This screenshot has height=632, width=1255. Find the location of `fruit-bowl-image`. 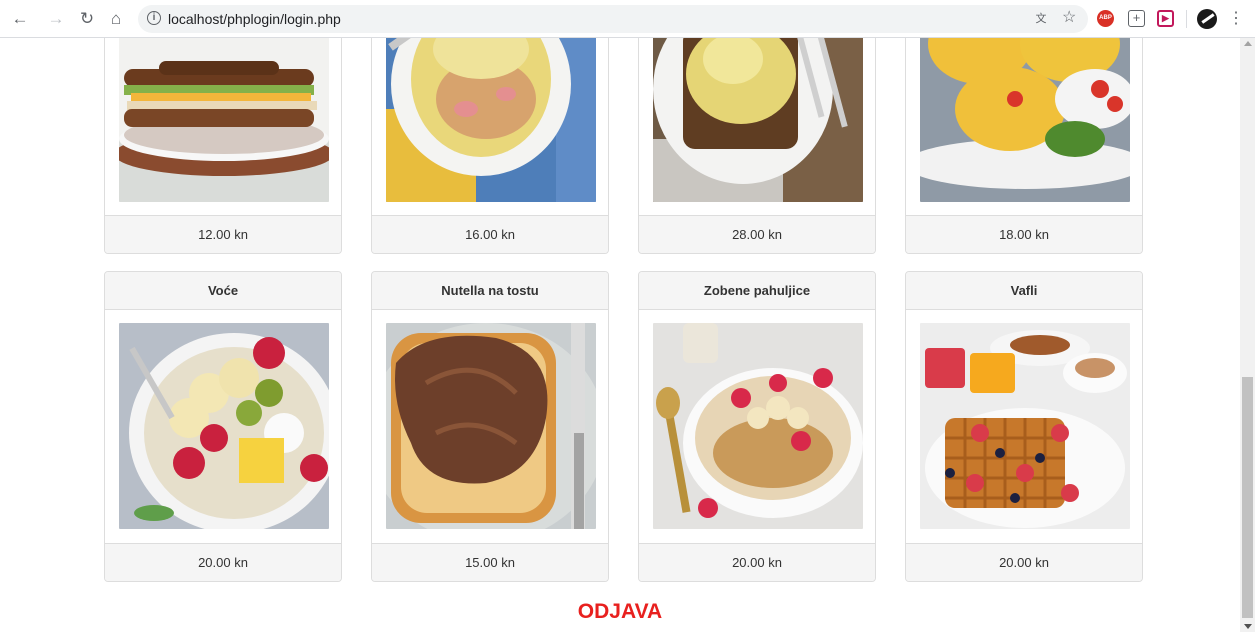

fruit-bowl-image is located at coordinates (224, 426).